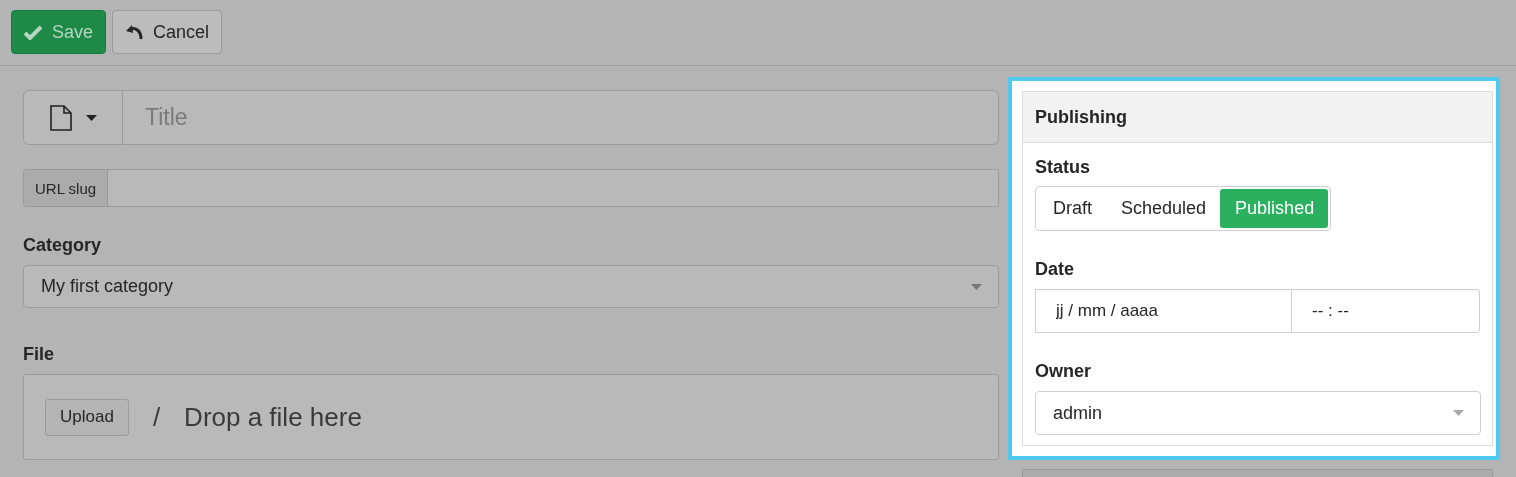 The height and width of the screenshot is (477, 1516). I want to click on field-label: Status, so click(1063, 167).